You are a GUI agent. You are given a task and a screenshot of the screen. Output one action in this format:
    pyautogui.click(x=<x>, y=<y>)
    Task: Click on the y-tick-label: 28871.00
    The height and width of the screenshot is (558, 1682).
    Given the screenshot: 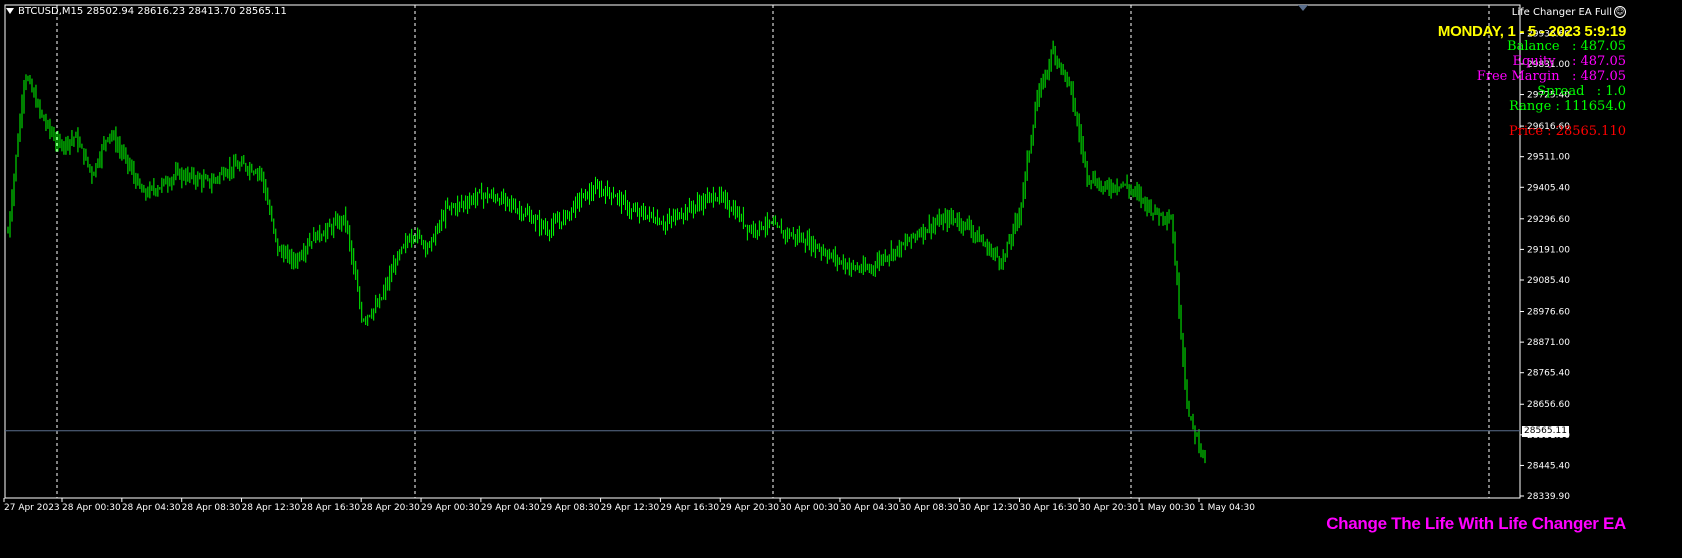 What is the action you would take?
    pyautogui.click(x=1548, y=343)
    